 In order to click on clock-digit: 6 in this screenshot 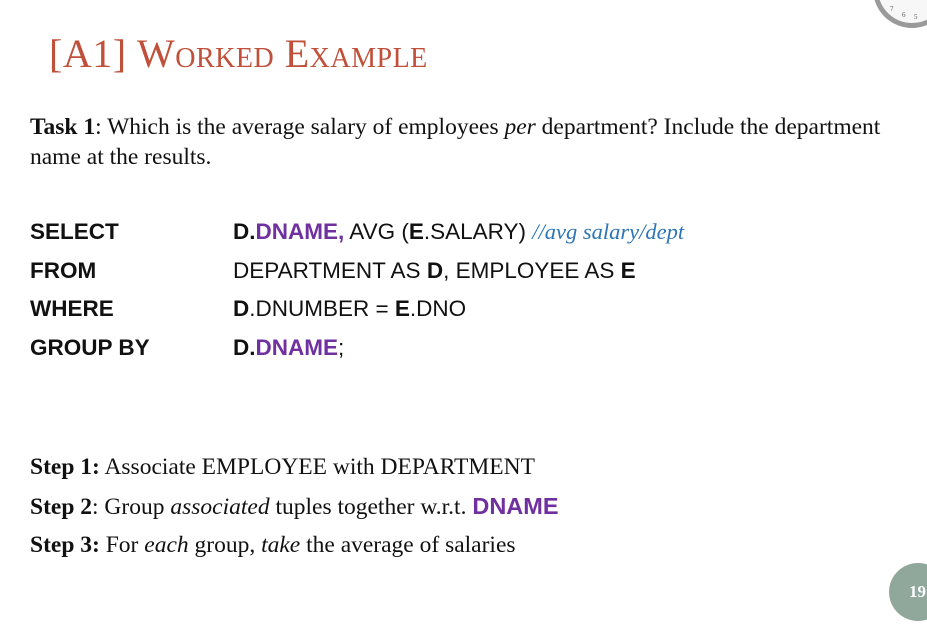, I will do `click(904, 15)`.